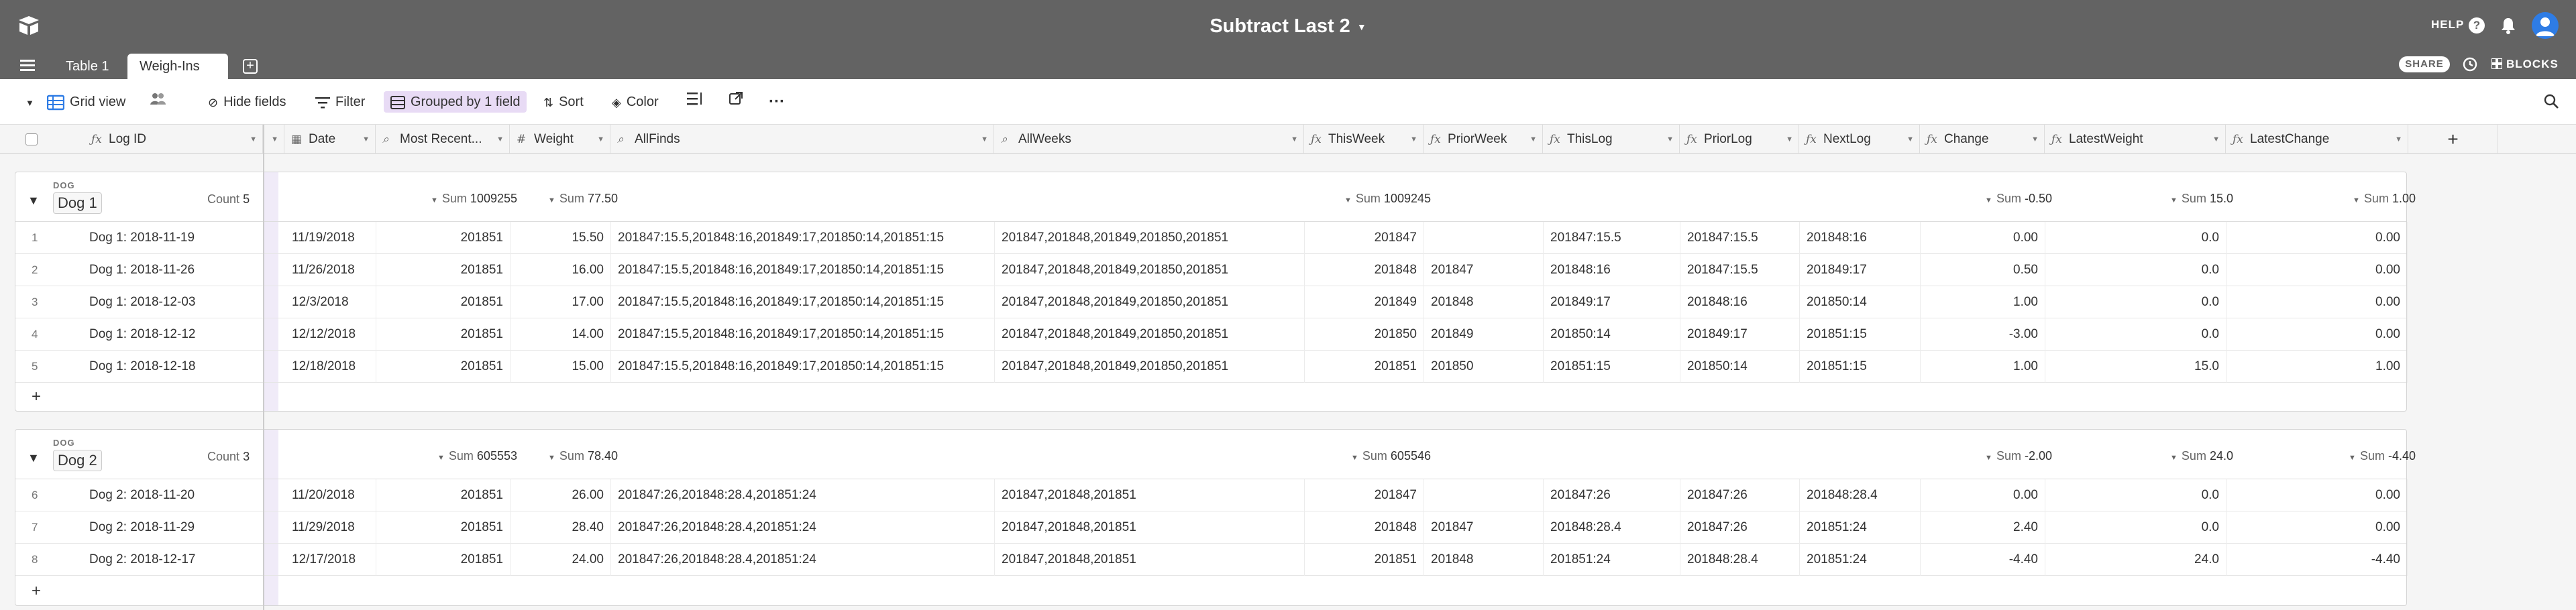  Describe the element at coordinates (1860, 238) in the screenshot. I see `cell-nextlog: 201848:16` at that location.